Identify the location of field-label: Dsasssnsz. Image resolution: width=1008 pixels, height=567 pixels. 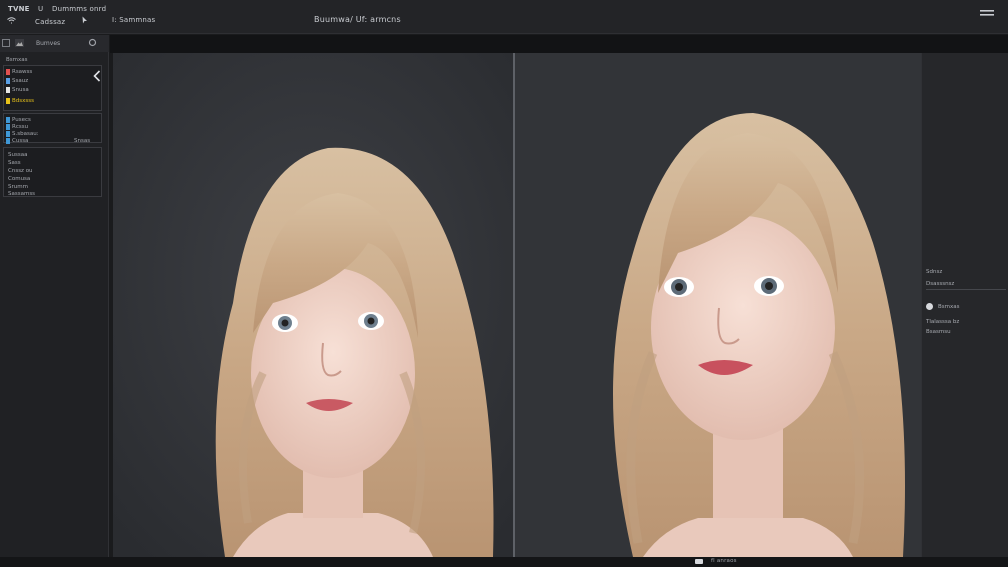
(940, 284).